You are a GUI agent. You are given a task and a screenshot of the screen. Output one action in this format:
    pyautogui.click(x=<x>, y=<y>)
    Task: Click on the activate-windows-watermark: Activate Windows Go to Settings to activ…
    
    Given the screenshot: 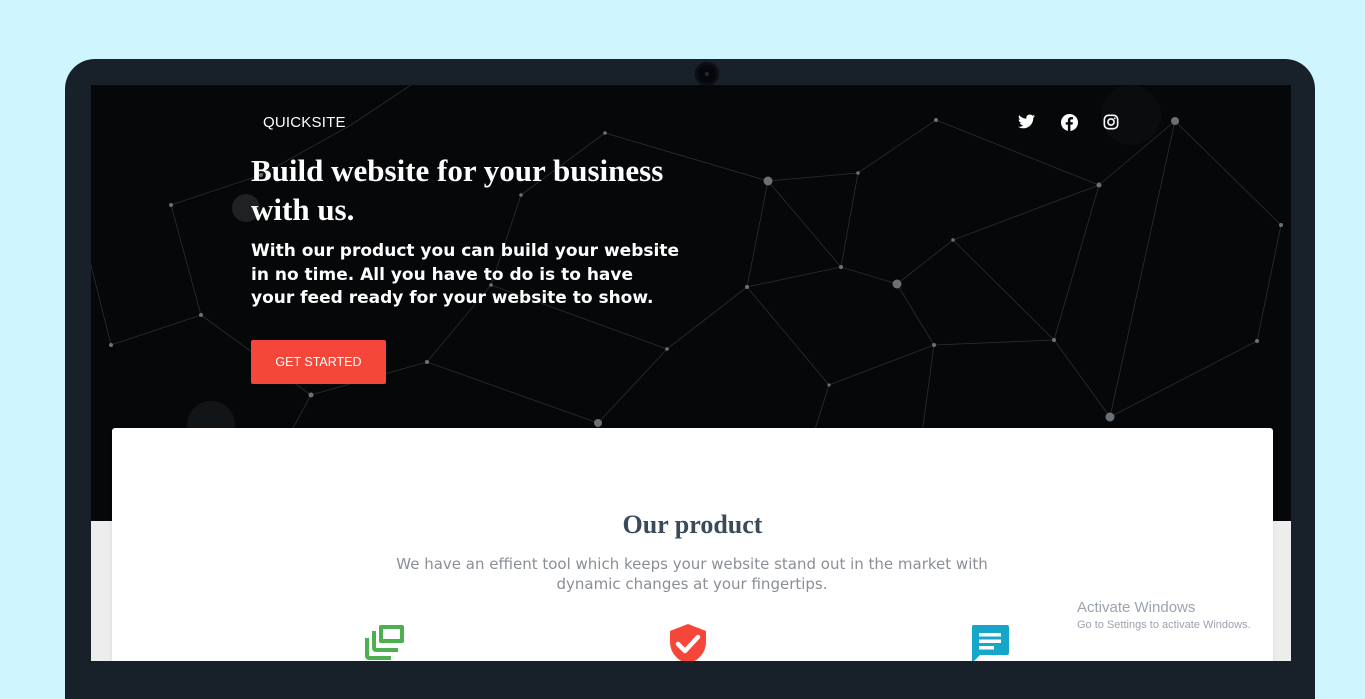 What is the action you would take?
    pyautogui.click(x=1164, y=615)
    